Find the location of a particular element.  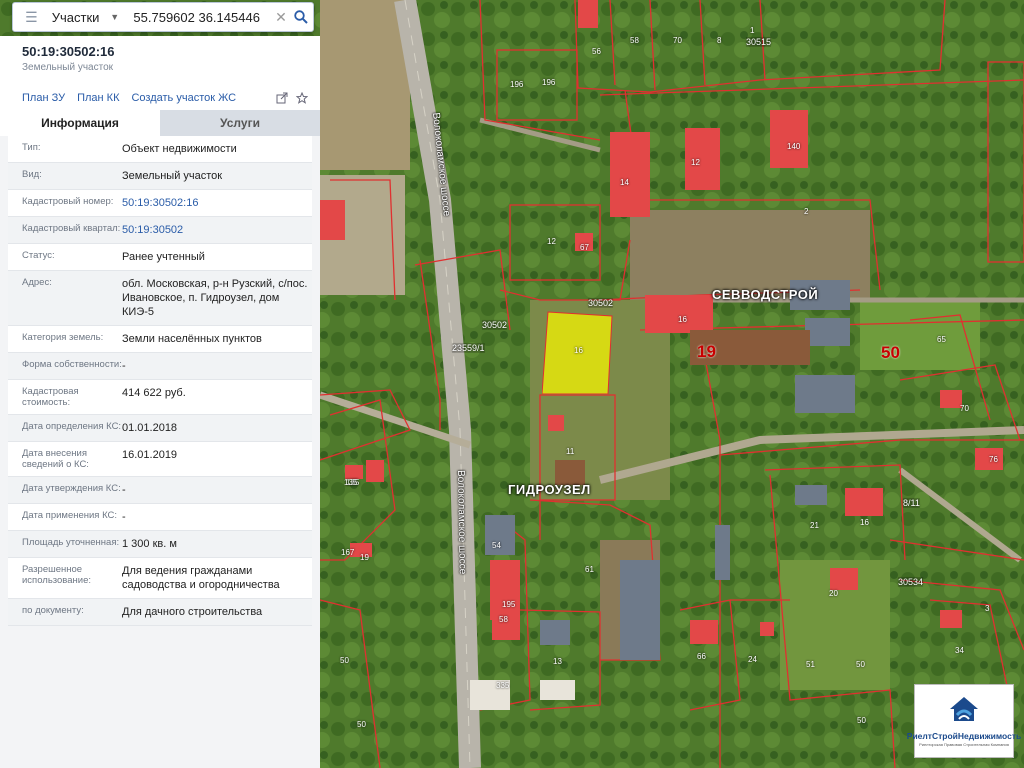

district-number-50: 50 is located at coordinates (890, 352).